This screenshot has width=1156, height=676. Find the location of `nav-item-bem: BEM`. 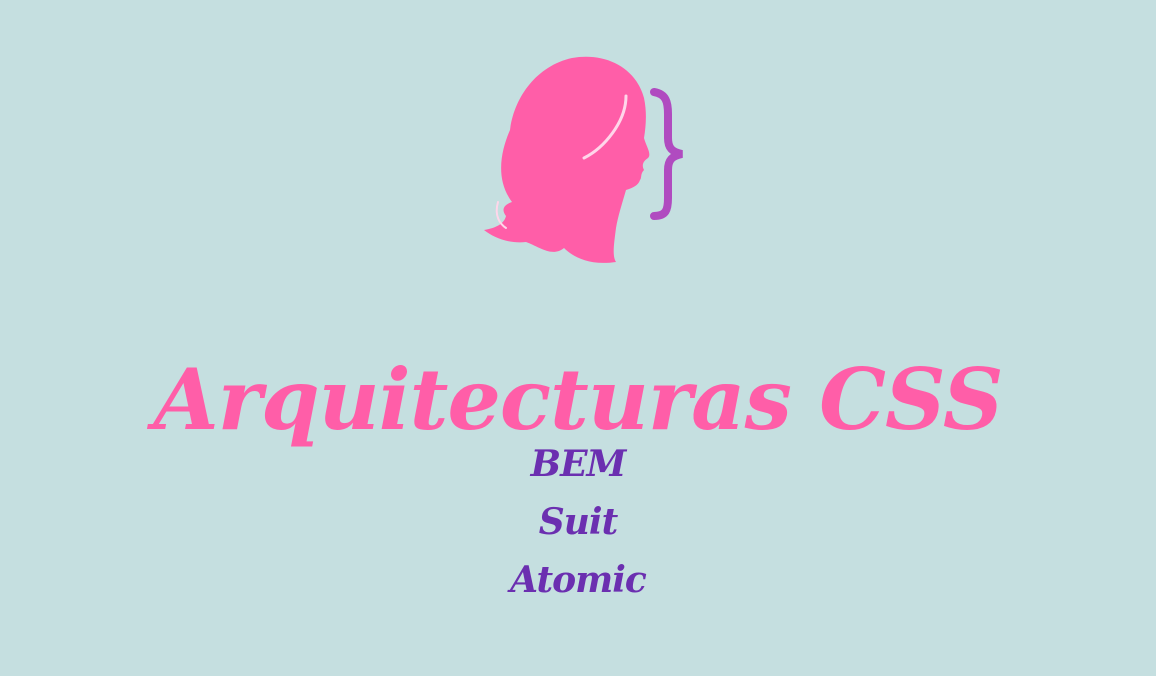

nav-item-bem: BEM is located at coordinates (578, 469).